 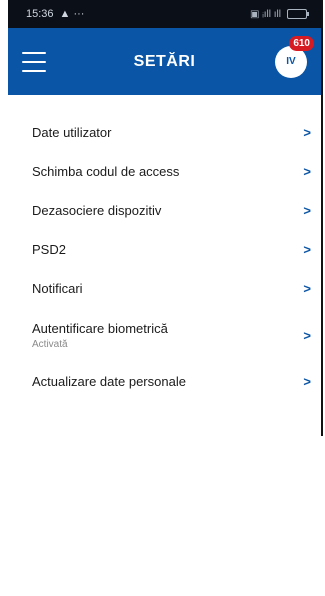 What do you see at coordinates (301, 43) in the screenshot?
I see `notification-badge: 610` at bounding box center [301, 43].